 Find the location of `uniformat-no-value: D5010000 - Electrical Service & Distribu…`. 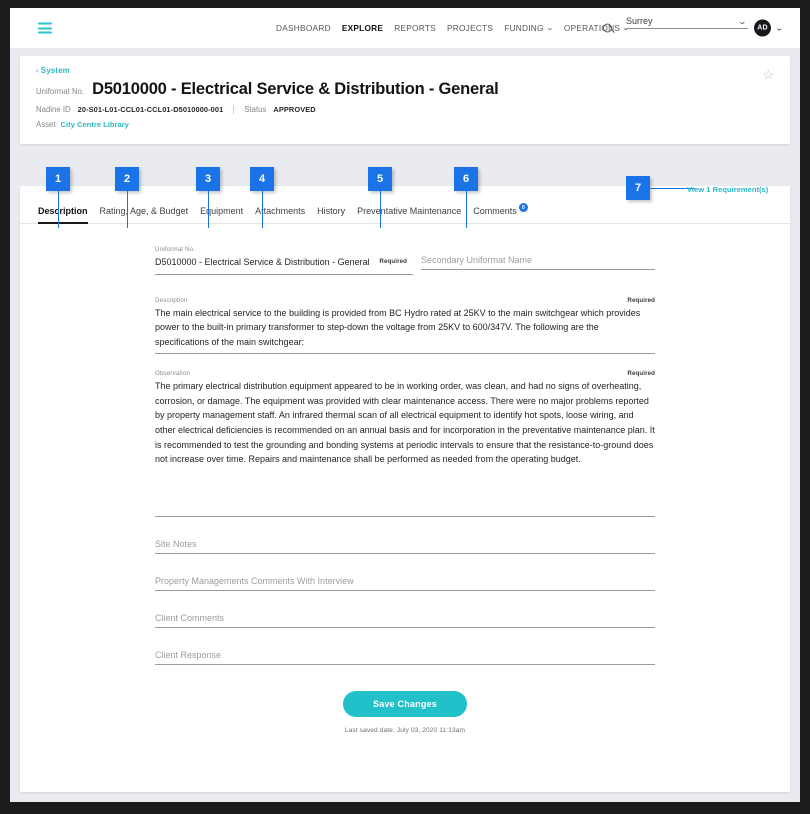

uniformat-no-value: D5010000 - Electrical Service & Distribu… is located at coordinates (284, 265).